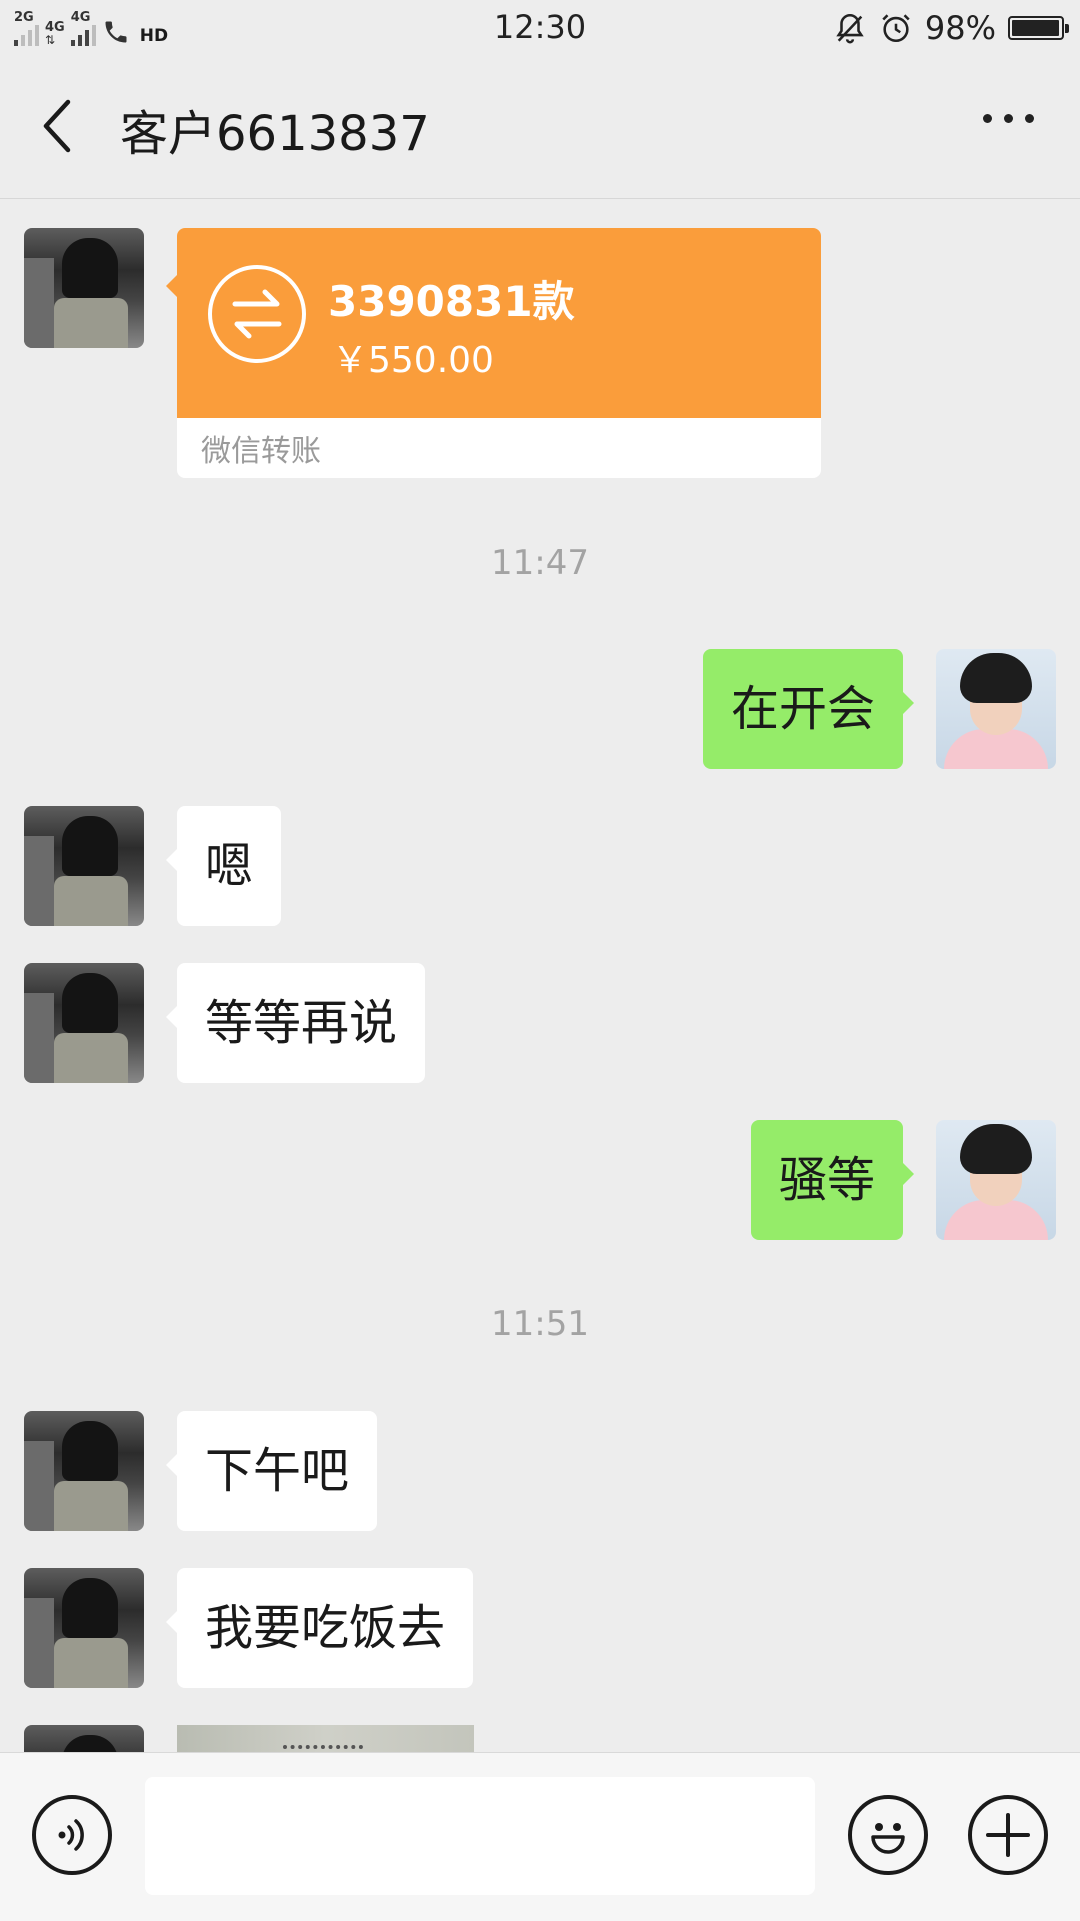 The width and height of the screenshot is (1080, 1921). What do you see at coordinates (325, 1738) in the screenshot?
I see `image-message` at bounding box center [325, 1738].